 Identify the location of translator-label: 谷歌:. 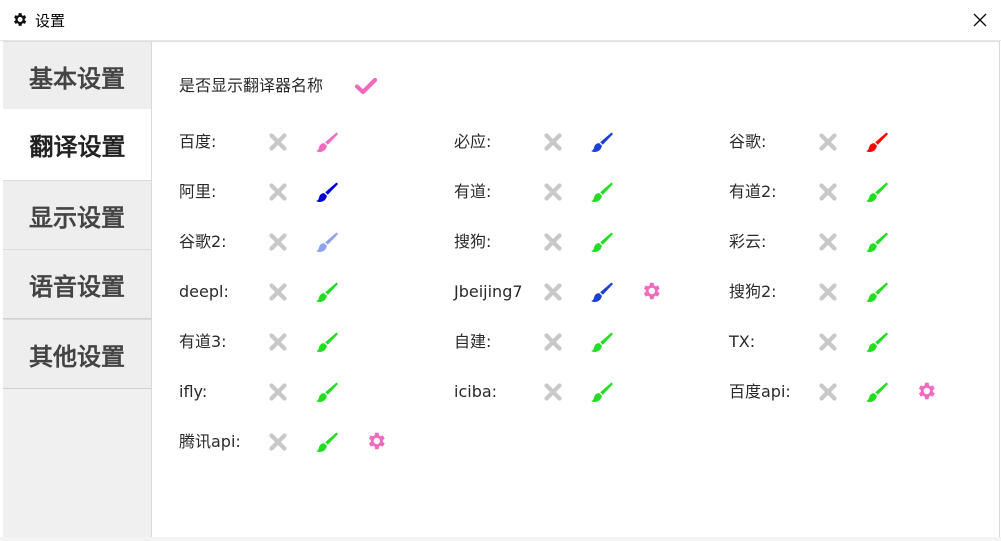
(748, 141).